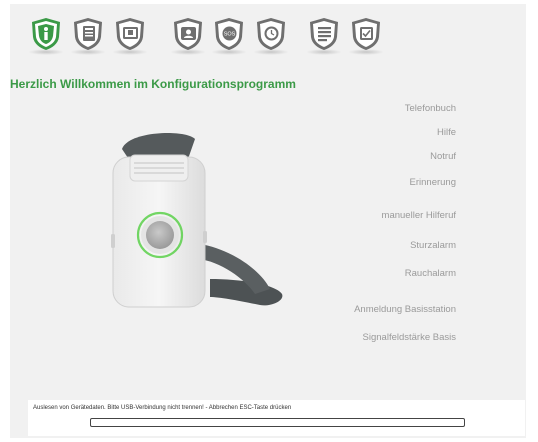  I want to click on sos-icon-glyph: SOS, so click(230, 35).